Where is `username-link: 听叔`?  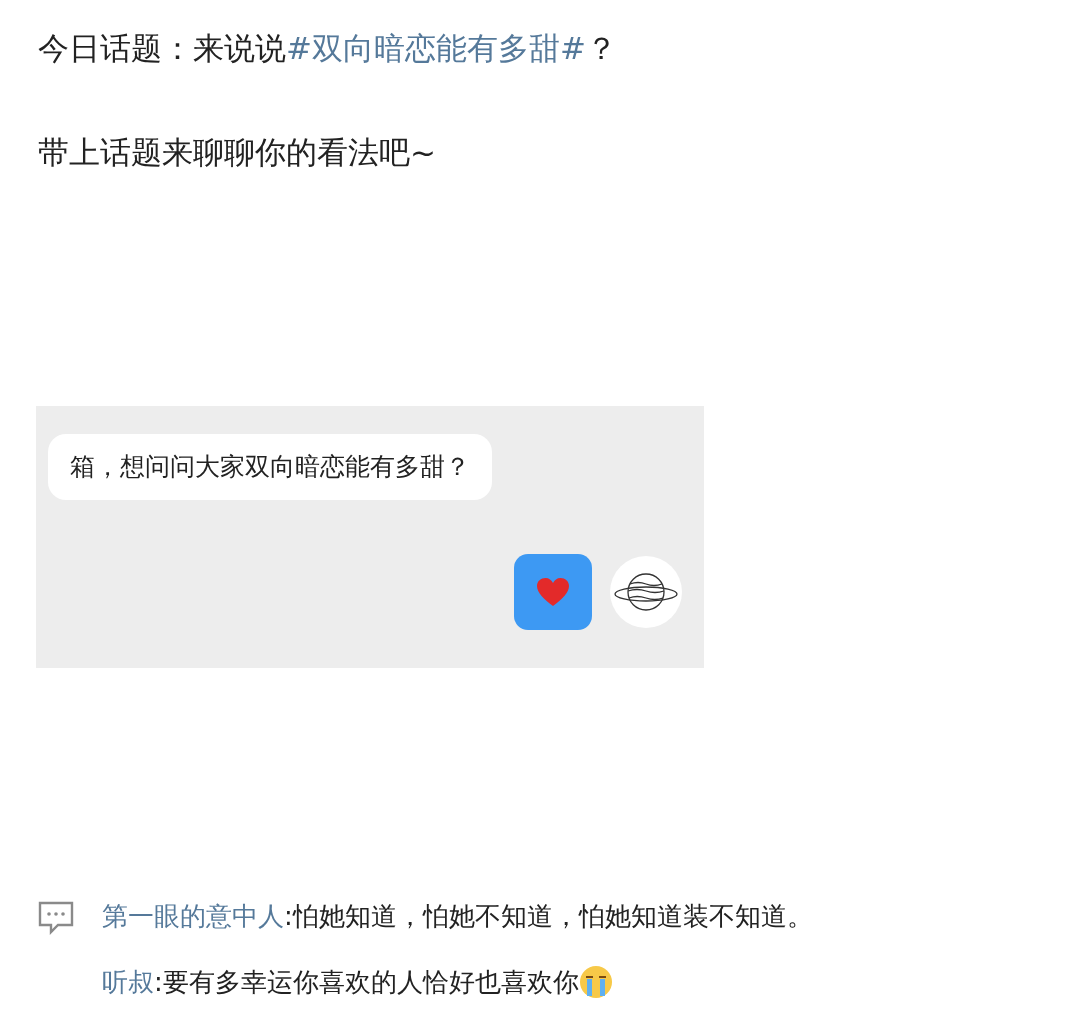 username-link: 听叔 is located at coordinates (128, 982).